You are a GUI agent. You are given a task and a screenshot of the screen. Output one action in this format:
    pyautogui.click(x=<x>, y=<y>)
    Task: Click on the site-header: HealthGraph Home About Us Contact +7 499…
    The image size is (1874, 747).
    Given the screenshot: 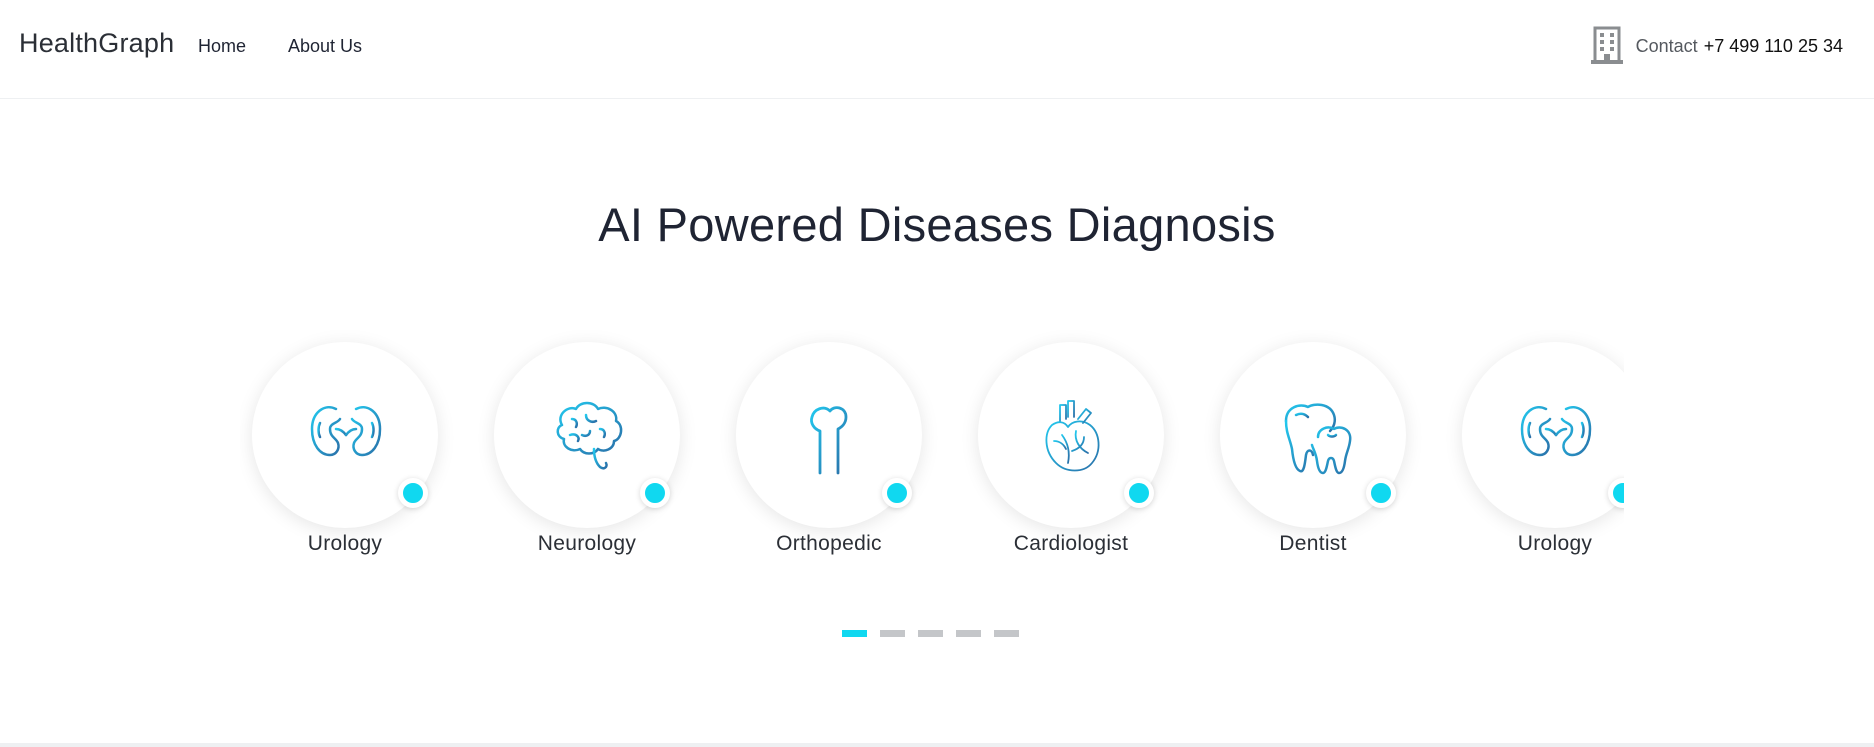 What is the action you would take?
    pyautogui.click(x=937, y=49)
    